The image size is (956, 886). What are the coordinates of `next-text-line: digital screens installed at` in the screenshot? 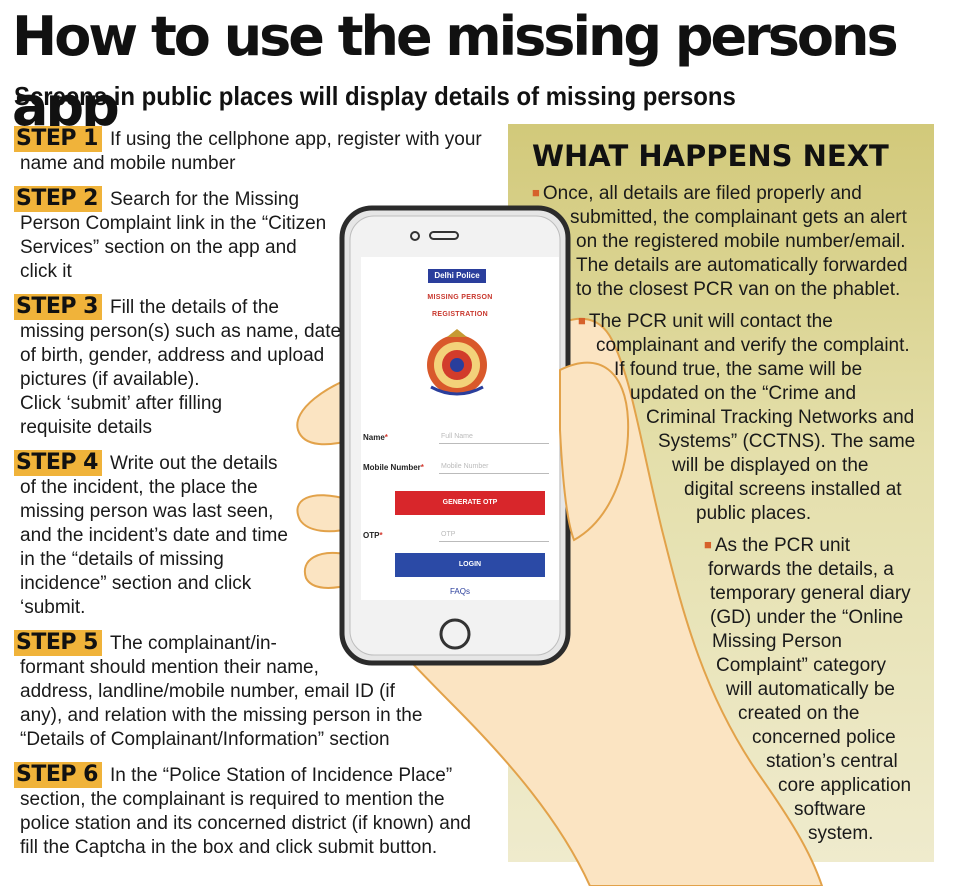 It's located at (793, 489).